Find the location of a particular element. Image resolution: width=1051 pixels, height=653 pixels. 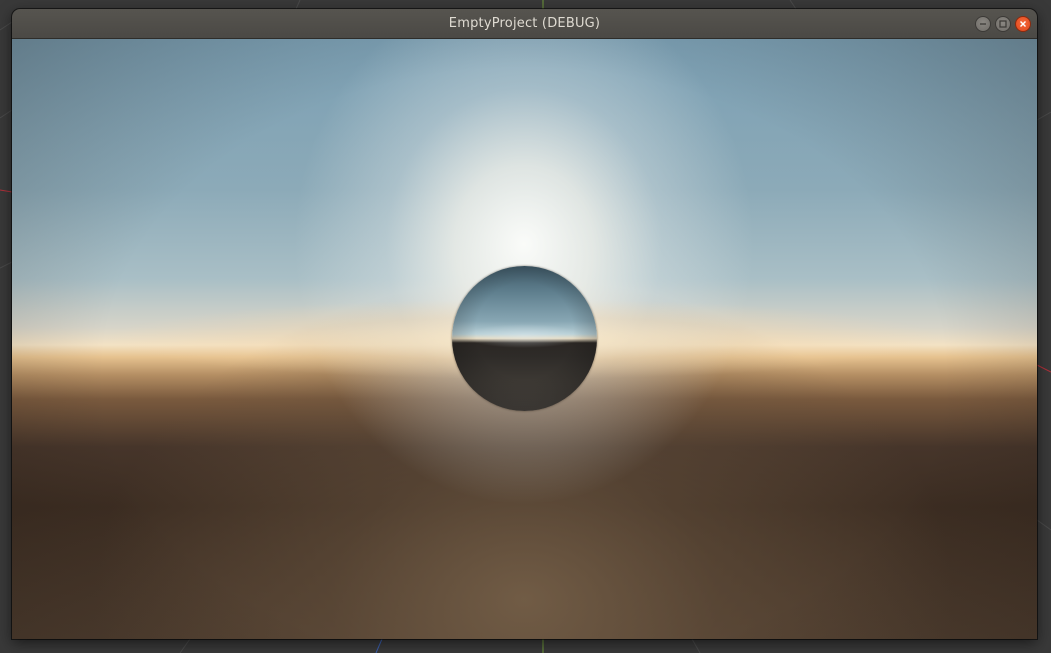

window-titlebar: EmptyProject (DEBUG) is located at coordinates (524, 24).